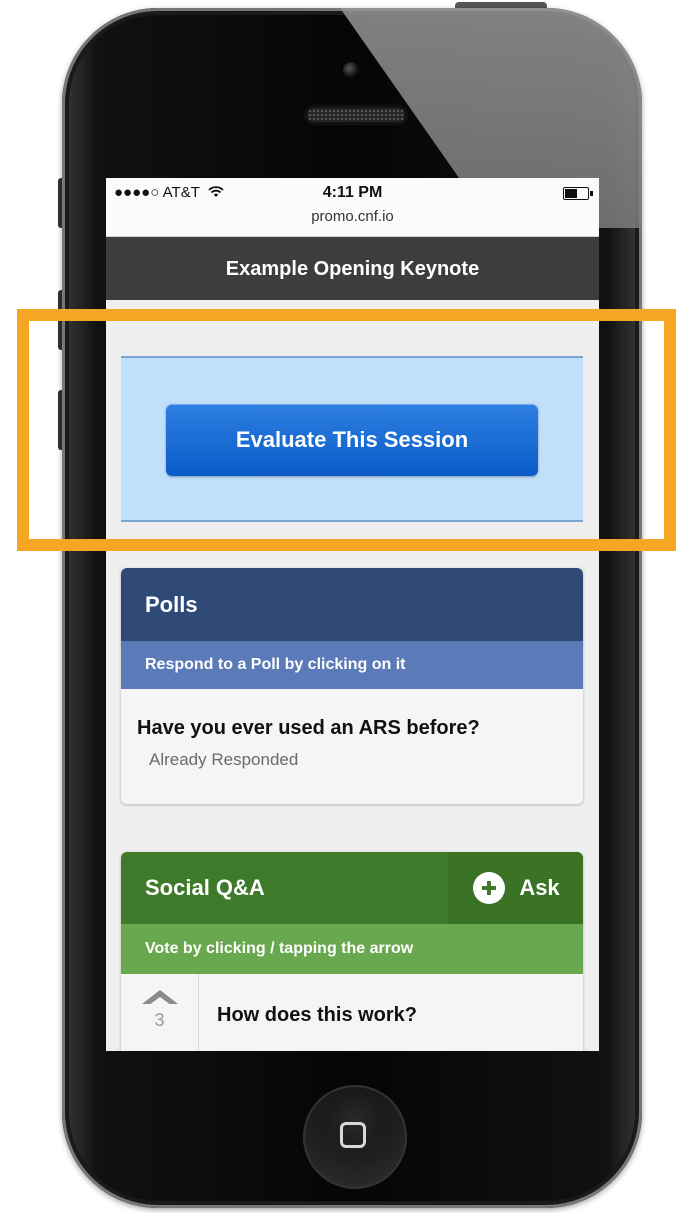 This screenshot has height=1213, width=679. Describe the element at coordinates (351, 70) in the screenshot. I see `front-camera-icon` at that location.